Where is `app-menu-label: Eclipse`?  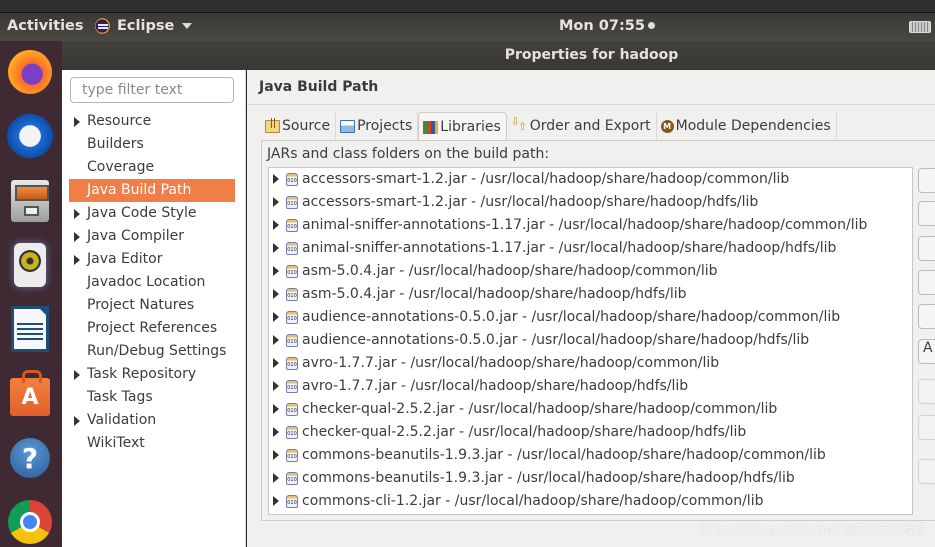
app-menu-label: Eclipse is located at coordinates (146, 26).